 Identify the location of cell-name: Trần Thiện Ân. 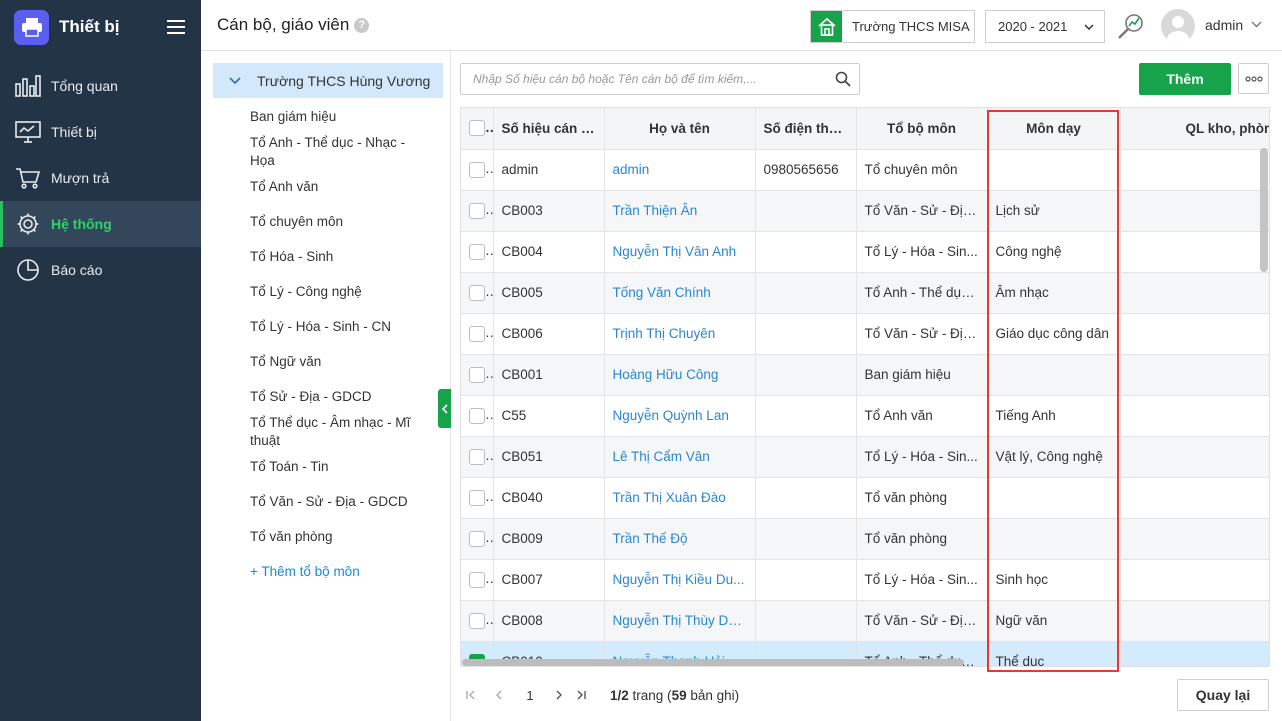
(680, 211).